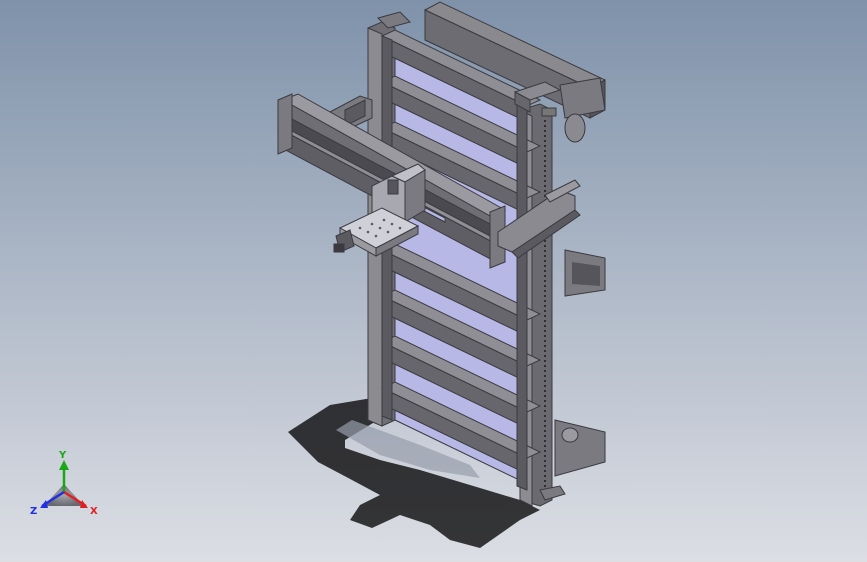 This screenshot has height=562, width=867. I want to click on y-axis-label: Y, so click(62, 455).